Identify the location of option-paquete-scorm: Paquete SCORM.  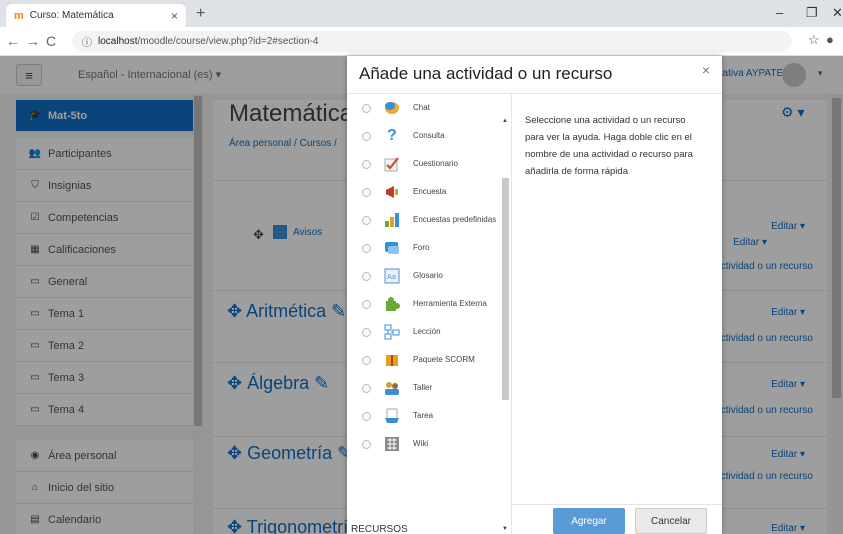
(424, 360).